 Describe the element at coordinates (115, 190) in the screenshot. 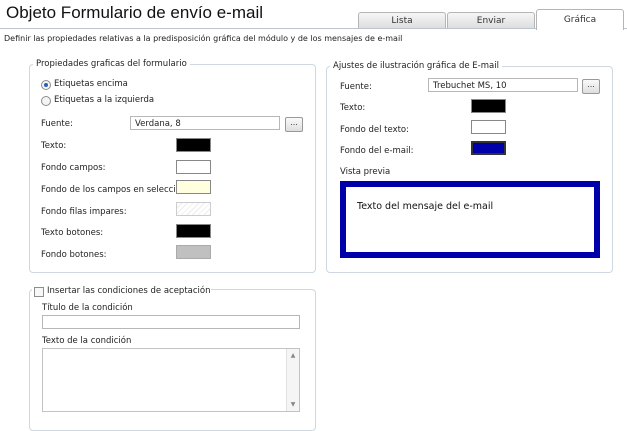

I see `form-selected-field-bg-label: Fondo de los campos en selección:` at that location.